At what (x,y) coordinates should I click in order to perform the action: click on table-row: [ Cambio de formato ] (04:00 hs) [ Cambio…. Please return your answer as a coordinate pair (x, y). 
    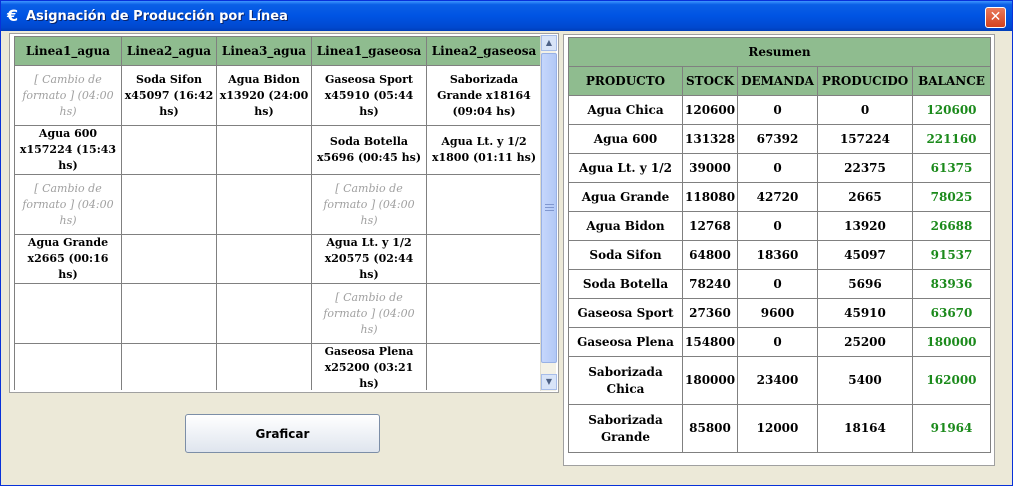
    Looking at the image, I should click on (277, 204).